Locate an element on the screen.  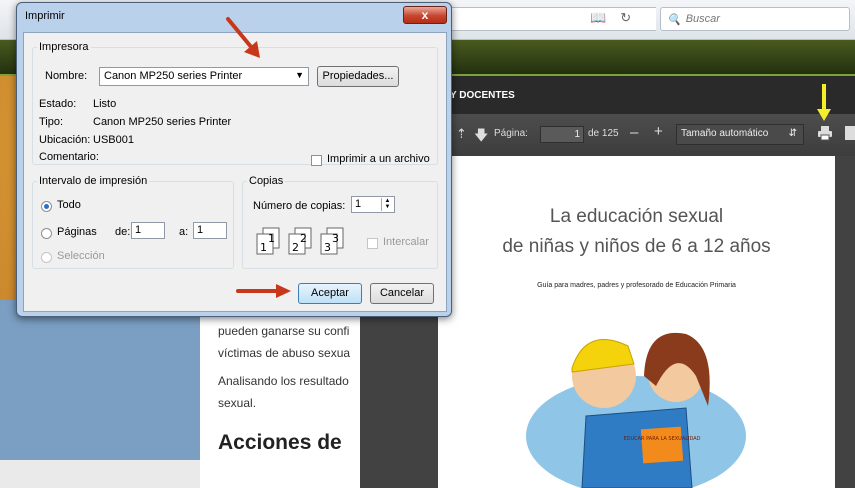
to-page-input: 1 is located at coordinates (210, 230).